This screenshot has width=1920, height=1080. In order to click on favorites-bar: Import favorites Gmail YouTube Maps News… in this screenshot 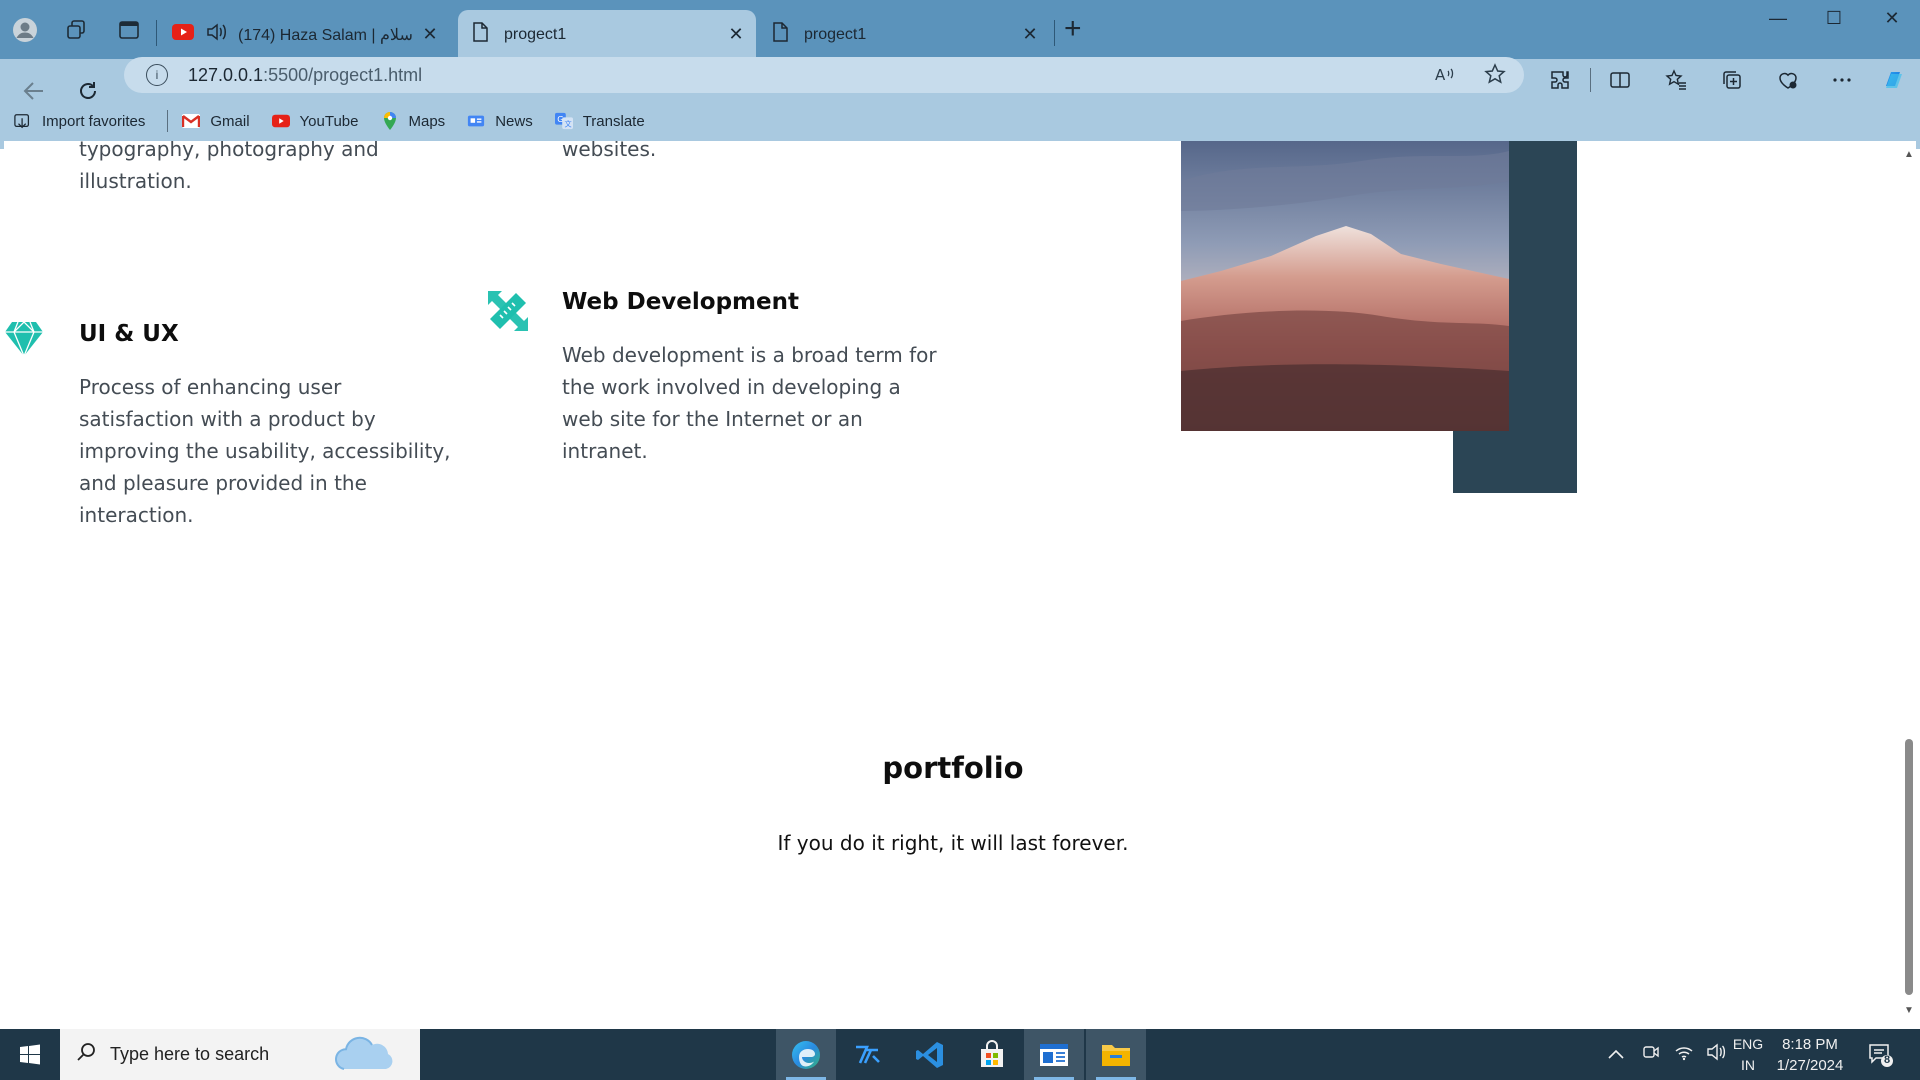, I will do `click(960, 121)`.